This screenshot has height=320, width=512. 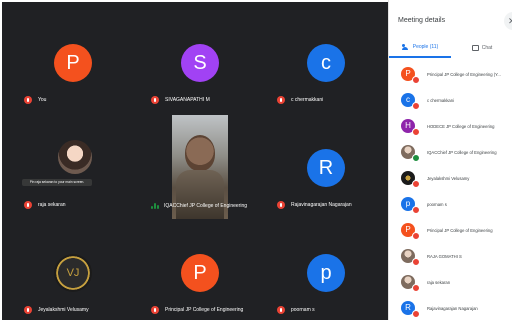 I want to click on participant-tile: R Rajavinagarajan Nagarajan, so click(x=326, y=167).